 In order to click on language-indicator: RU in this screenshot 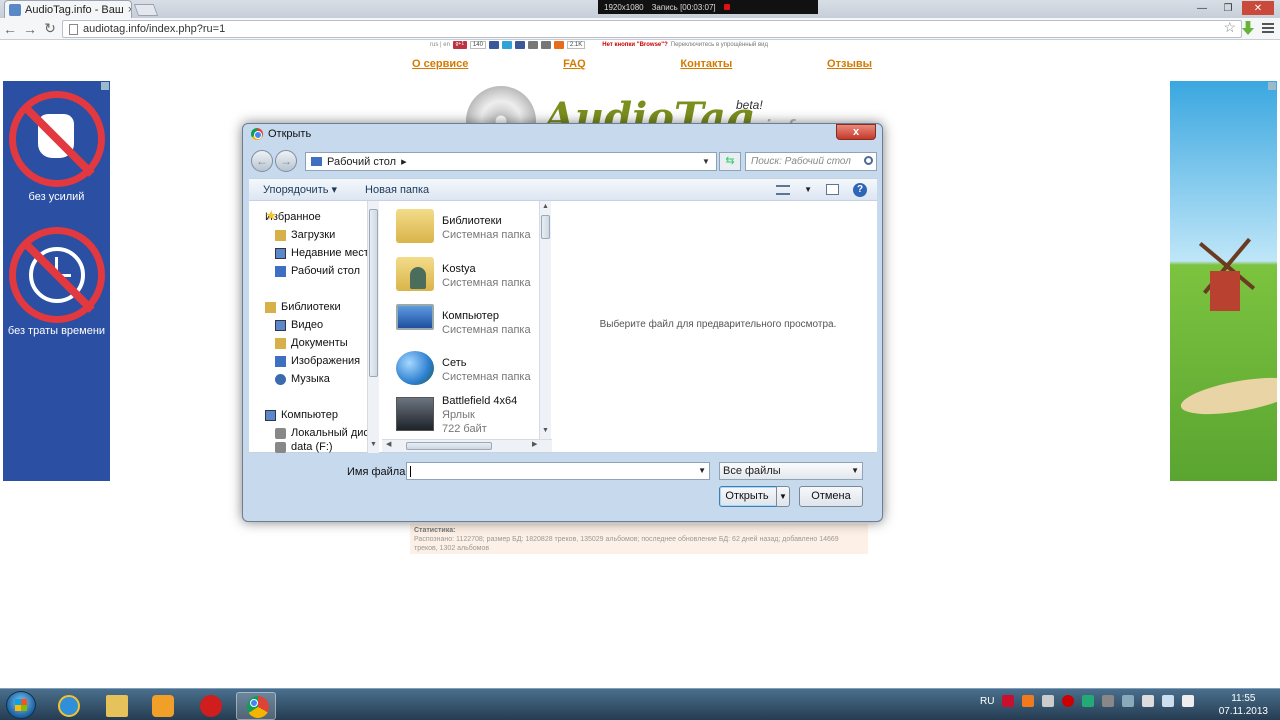, I will do `click(987, 701)`.